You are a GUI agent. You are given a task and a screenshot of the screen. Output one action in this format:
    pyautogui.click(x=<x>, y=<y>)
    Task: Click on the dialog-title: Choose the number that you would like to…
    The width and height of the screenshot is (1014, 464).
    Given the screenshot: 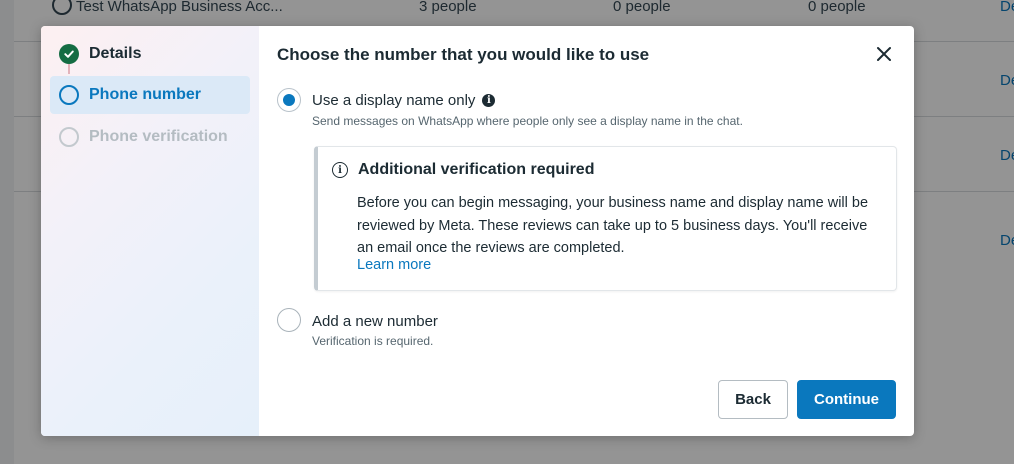 What is the action you would take?
    pyautogui.click(x=463, y=54)
    